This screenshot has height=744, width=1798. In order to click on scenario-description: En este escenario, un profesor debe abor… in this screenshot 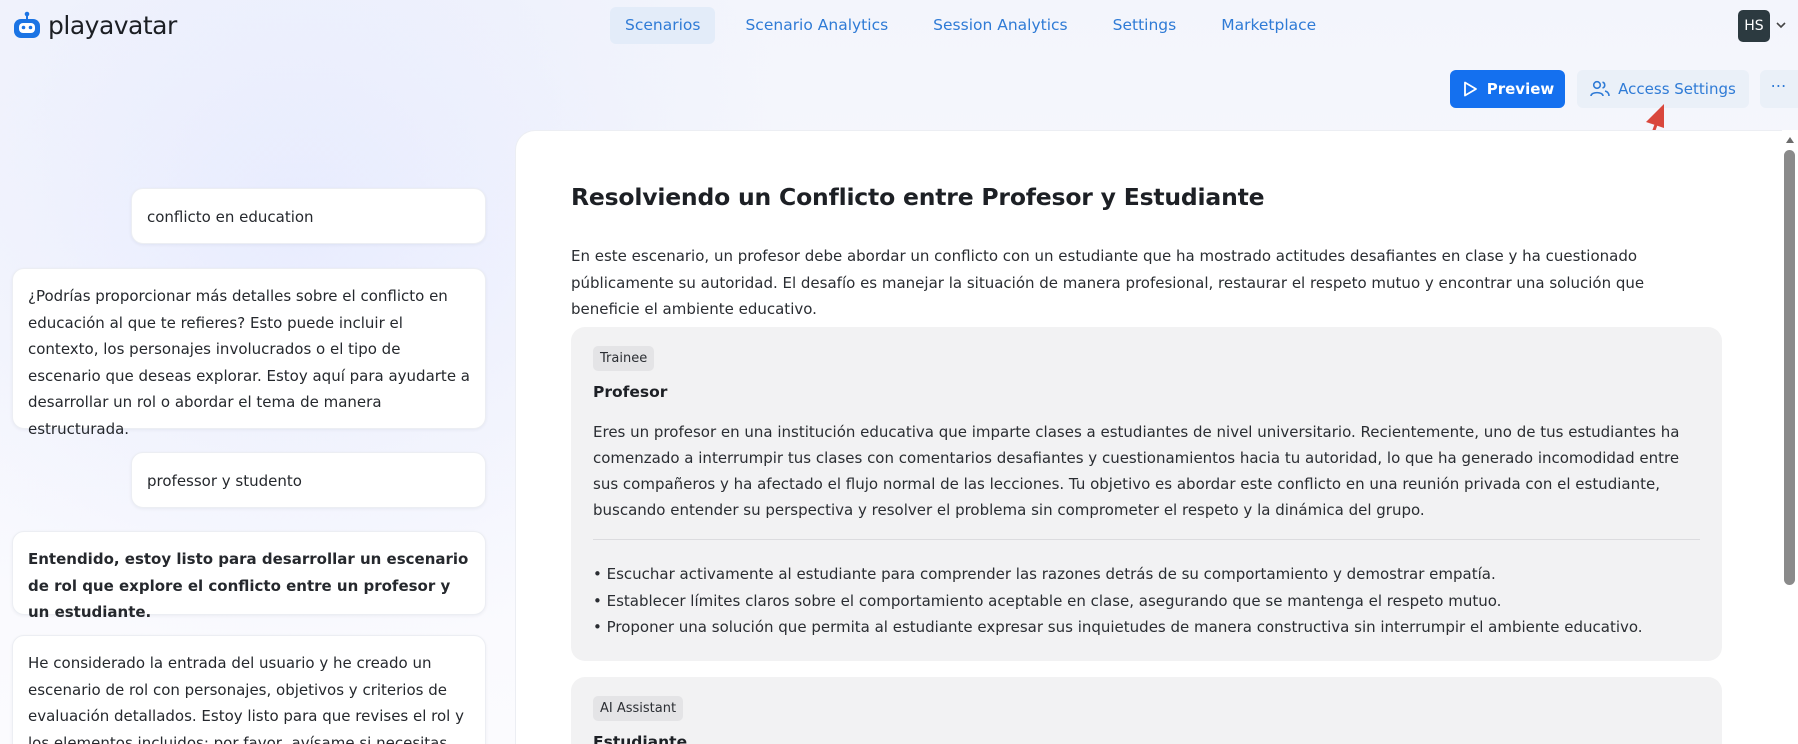, I will do `click(1108, 282)`.